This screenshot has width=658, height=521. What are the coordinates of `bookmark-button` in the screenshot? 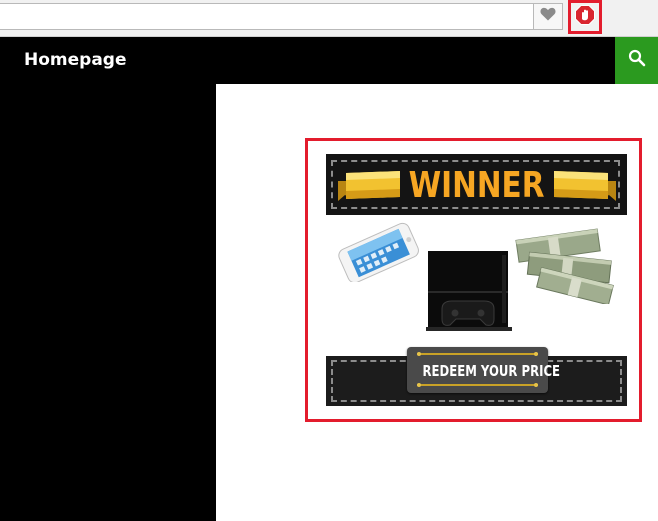 It's located at (548, 16).